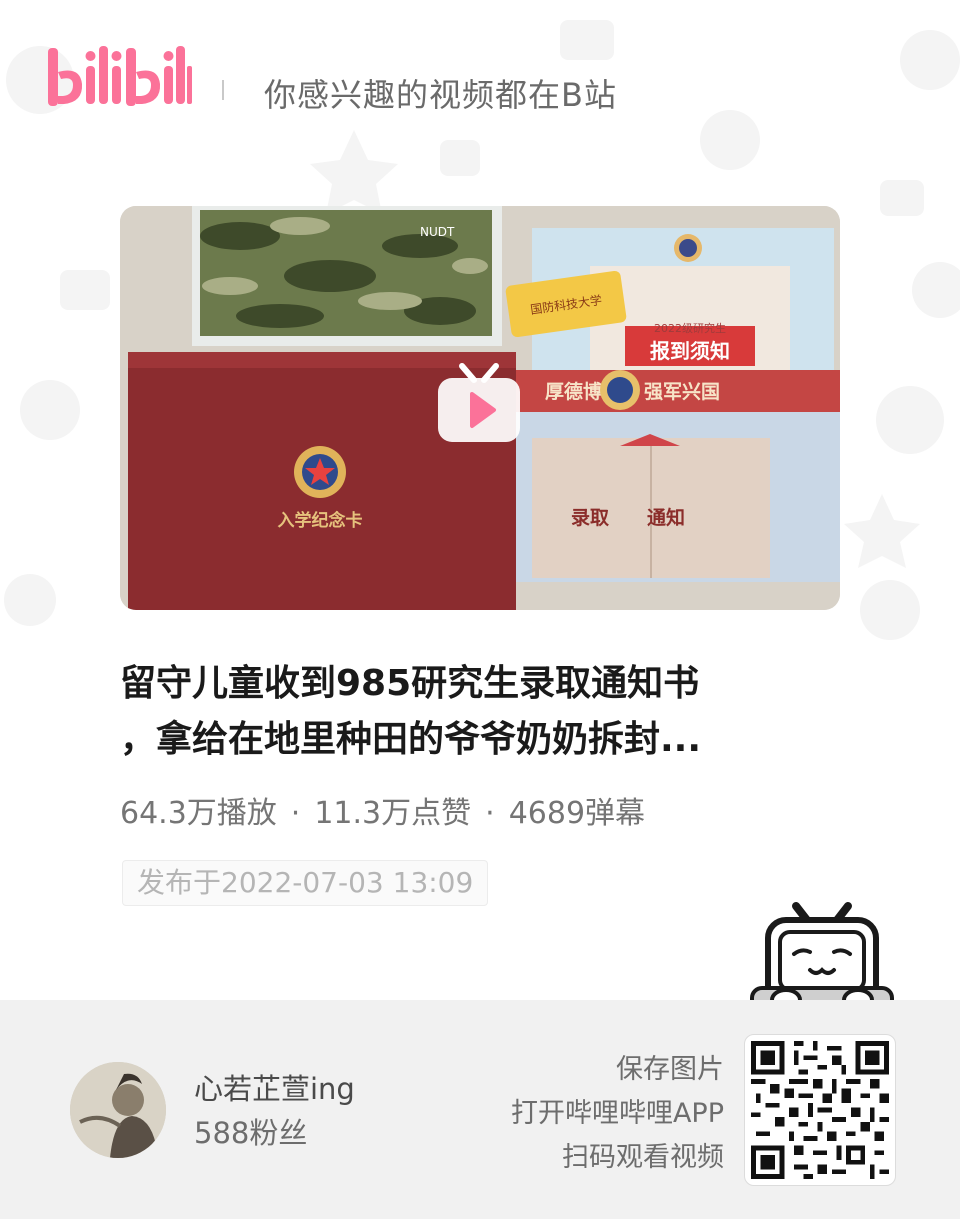 The width and height of the screenshot is (960, 1219). Describe the element at coordinates (393, 813) in the screenshot. I see `likes-count: 11.3万点赞` at that location.